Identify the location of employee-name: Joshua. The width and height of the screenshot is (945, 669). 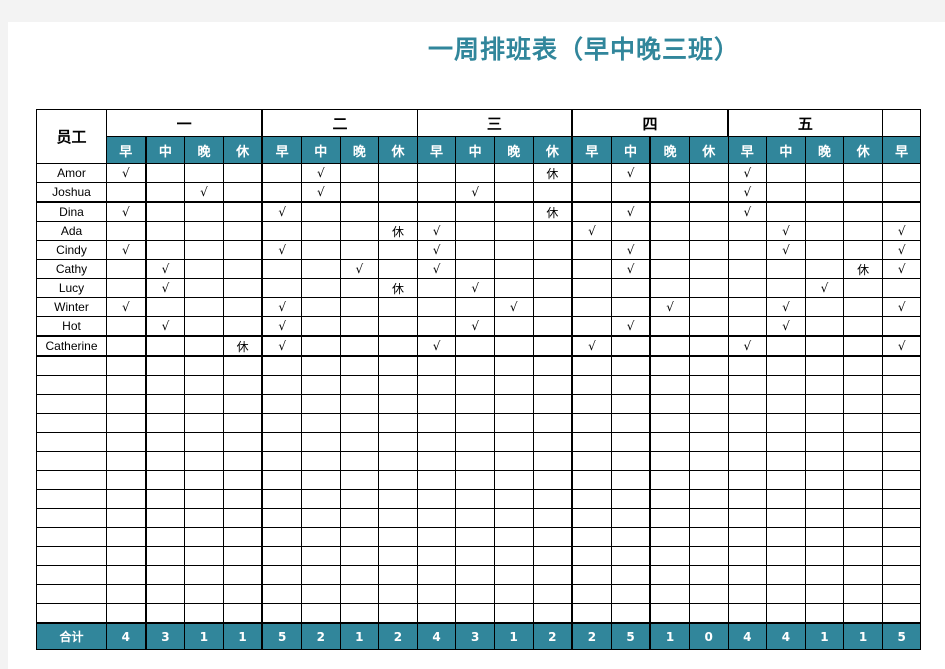
(71, 192).